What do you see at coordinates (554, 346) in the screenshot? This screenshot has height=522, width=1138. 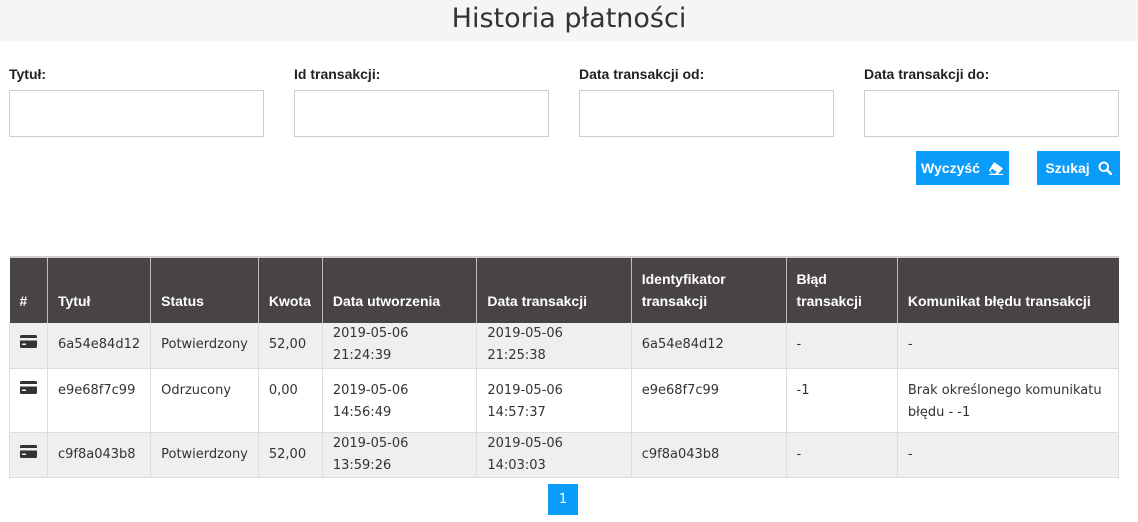 I see `row-transaction-date: 2019-05-06 21:25:38` at bounding box center [554, 346].